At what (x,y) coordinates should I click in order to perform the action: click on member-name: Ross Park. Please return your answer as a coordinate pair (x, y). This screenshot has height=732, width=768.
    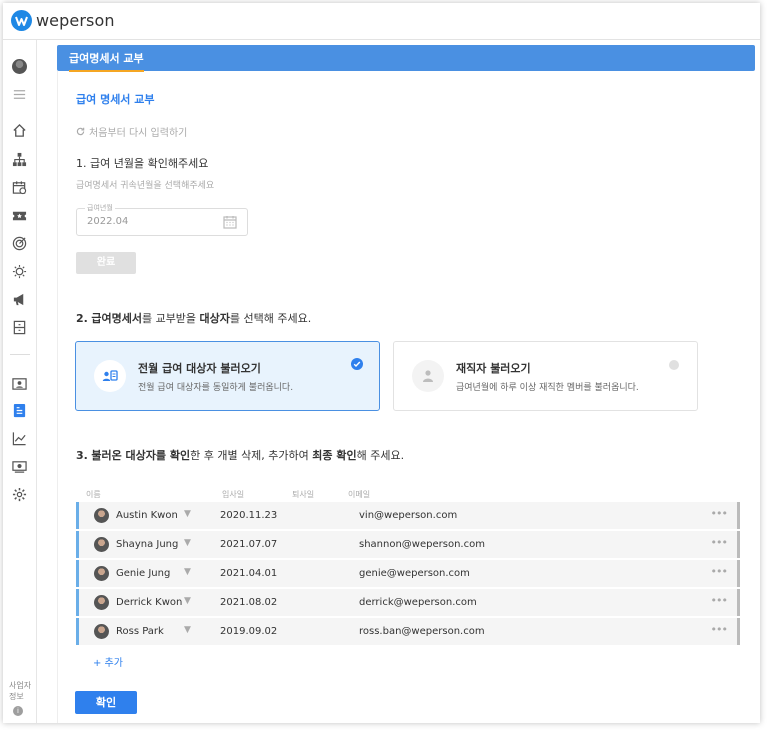
    Looking at the image, I should click on (140, 631).